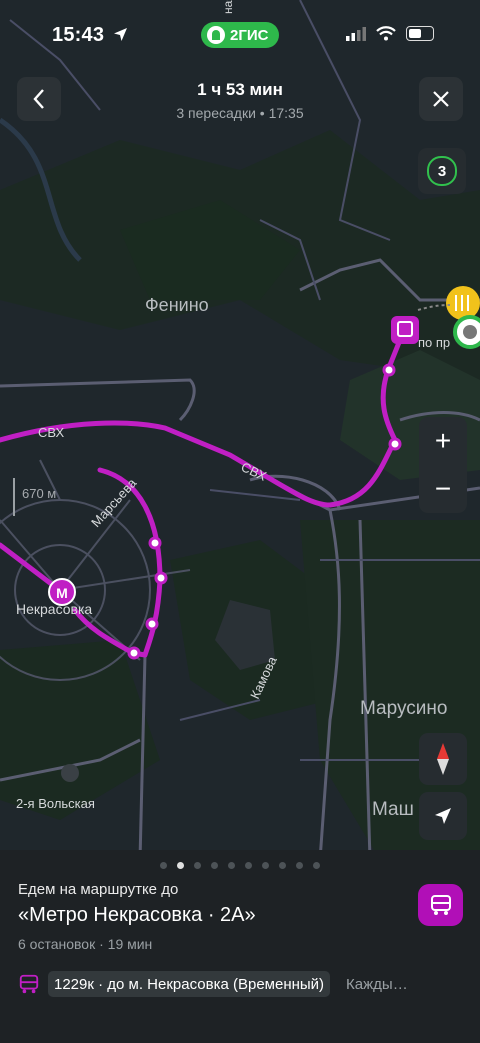 The width and height of the screenshot is (480, 1043). What do you see at coordinates (405, 330) in the screenshot?
I see `bus-stop-marker` at bounding box center [405, 330].